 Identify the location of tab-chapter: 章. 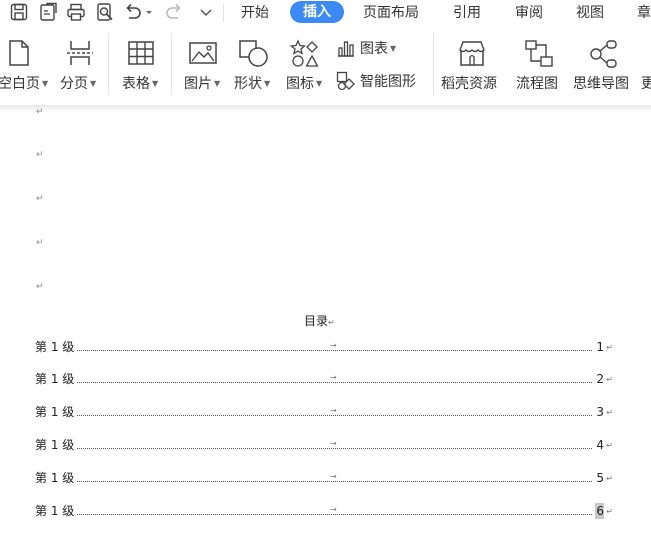
(644, 13).